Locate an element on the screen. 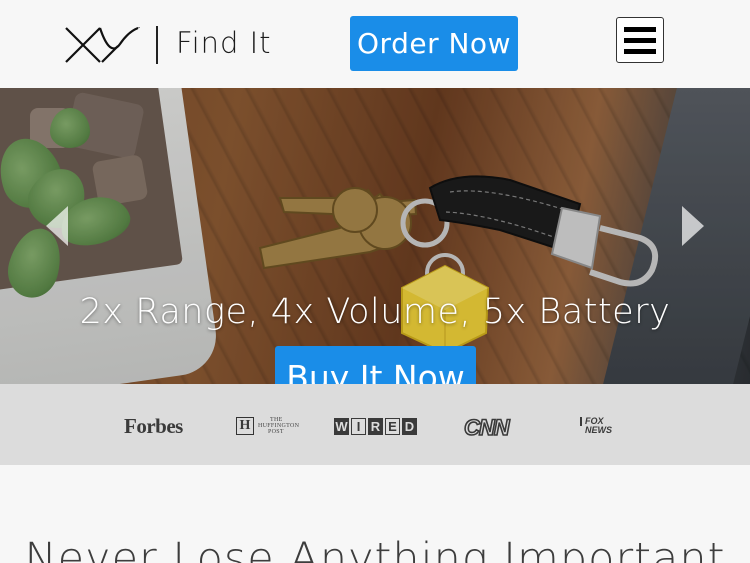 The width and height of the screenshot is (750, 563). wired-logo-letter: I is located at coordinates (358, 426).